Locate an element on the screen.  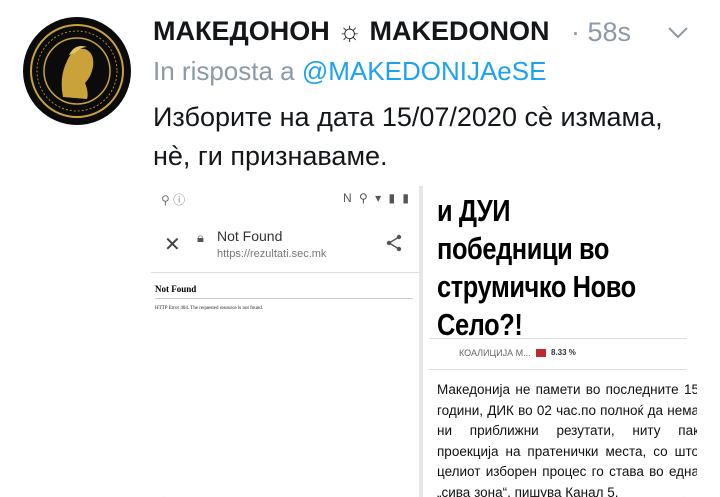
tweet-header: МАКЕДОНОН ☼ MAKEDONON · 58s is located at coordinates (426, 32).